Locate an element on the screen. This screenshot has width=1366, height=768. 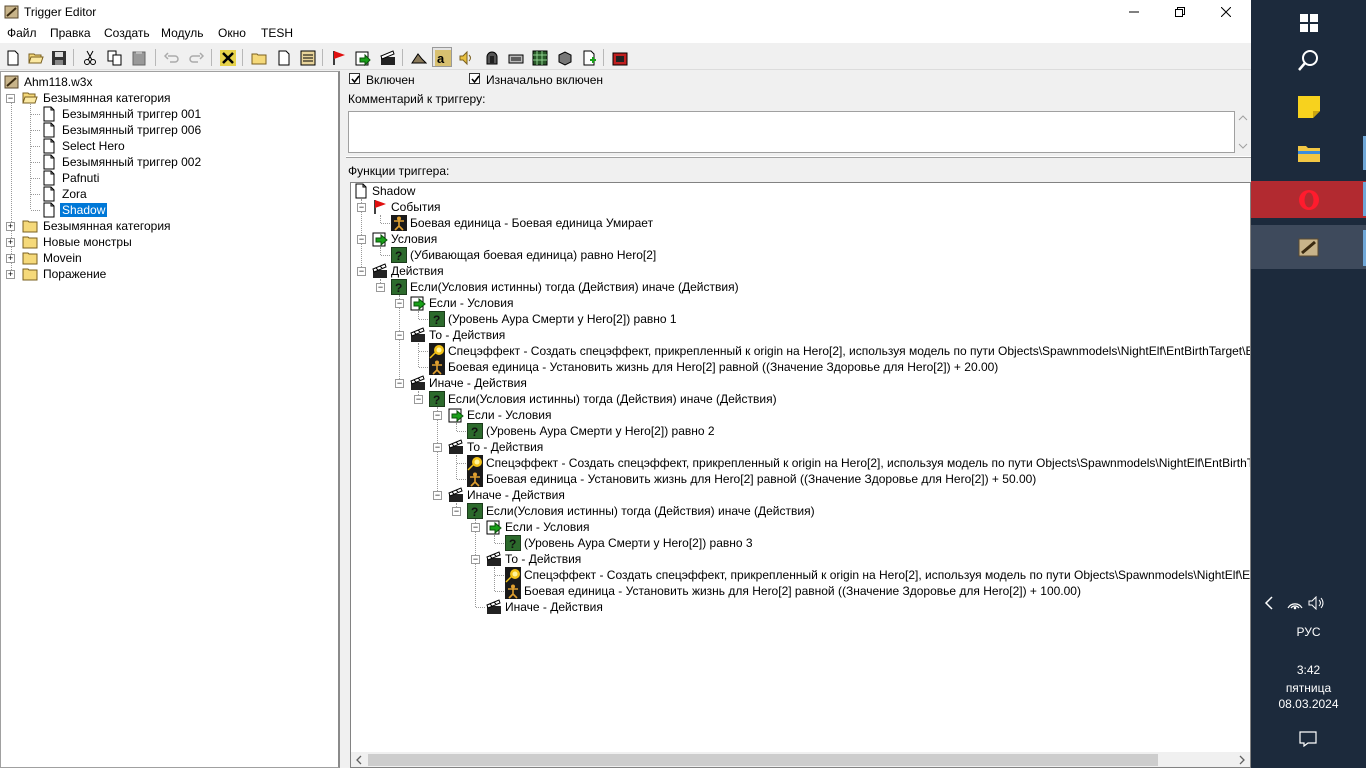
initially-enabled-label: Изначально включен is located at coordinates (545, 80).